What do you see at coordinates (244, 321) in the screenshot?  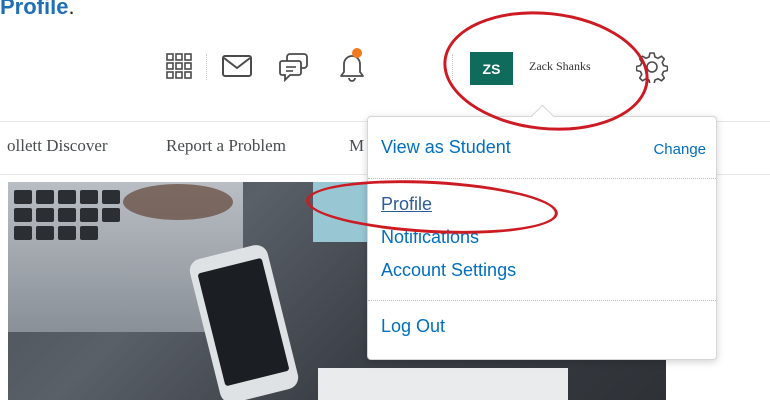 I see `phone-image` at bounding box center [244, 321].